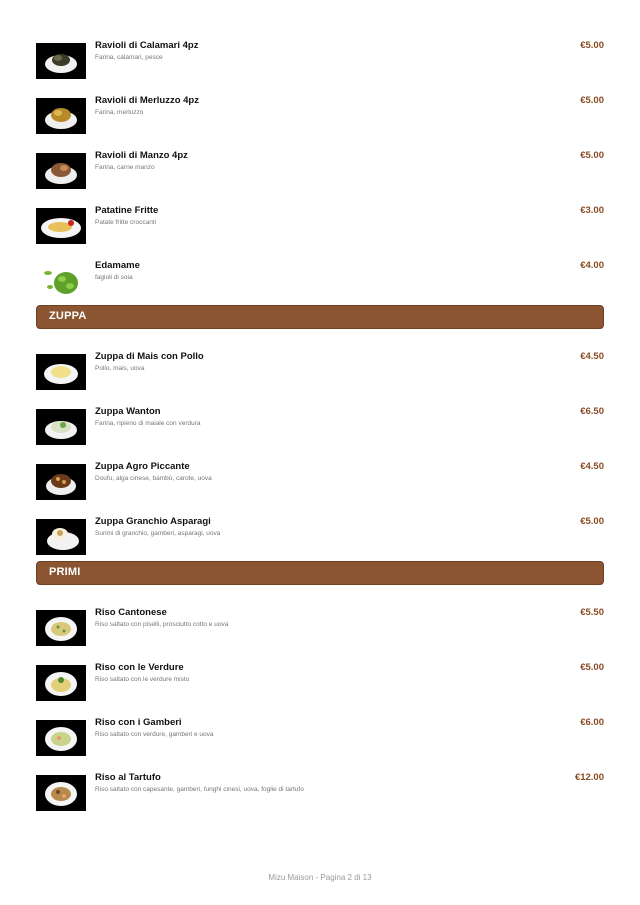  I want to click on dish-name: Zuppa Agro Piccante, so click(142, 466).